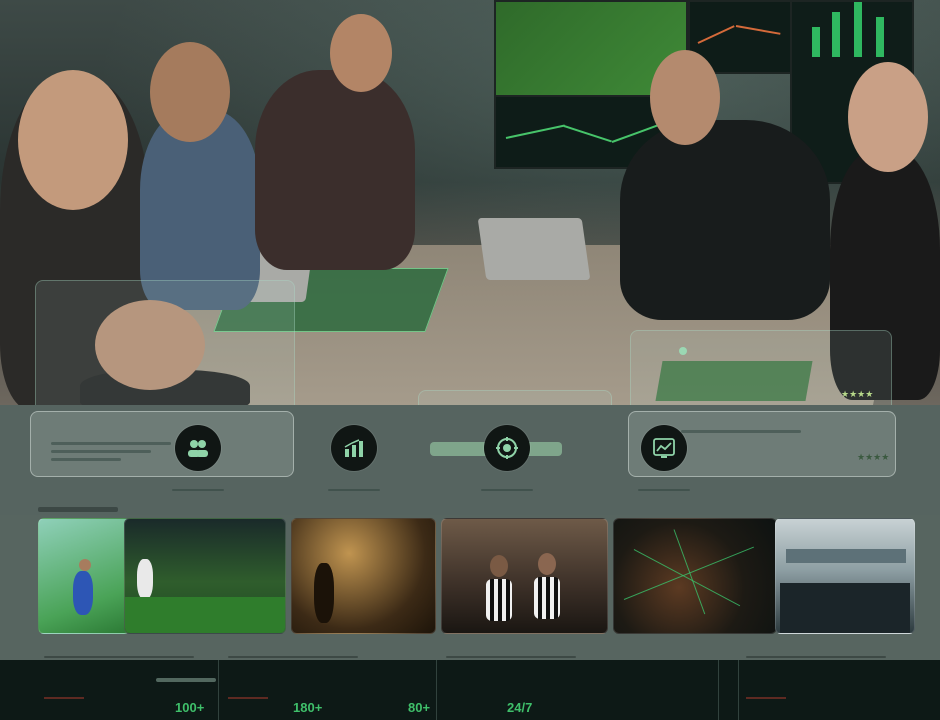 The image size is (940, 720). I want to click on feature-analytics, so click(354, 458).